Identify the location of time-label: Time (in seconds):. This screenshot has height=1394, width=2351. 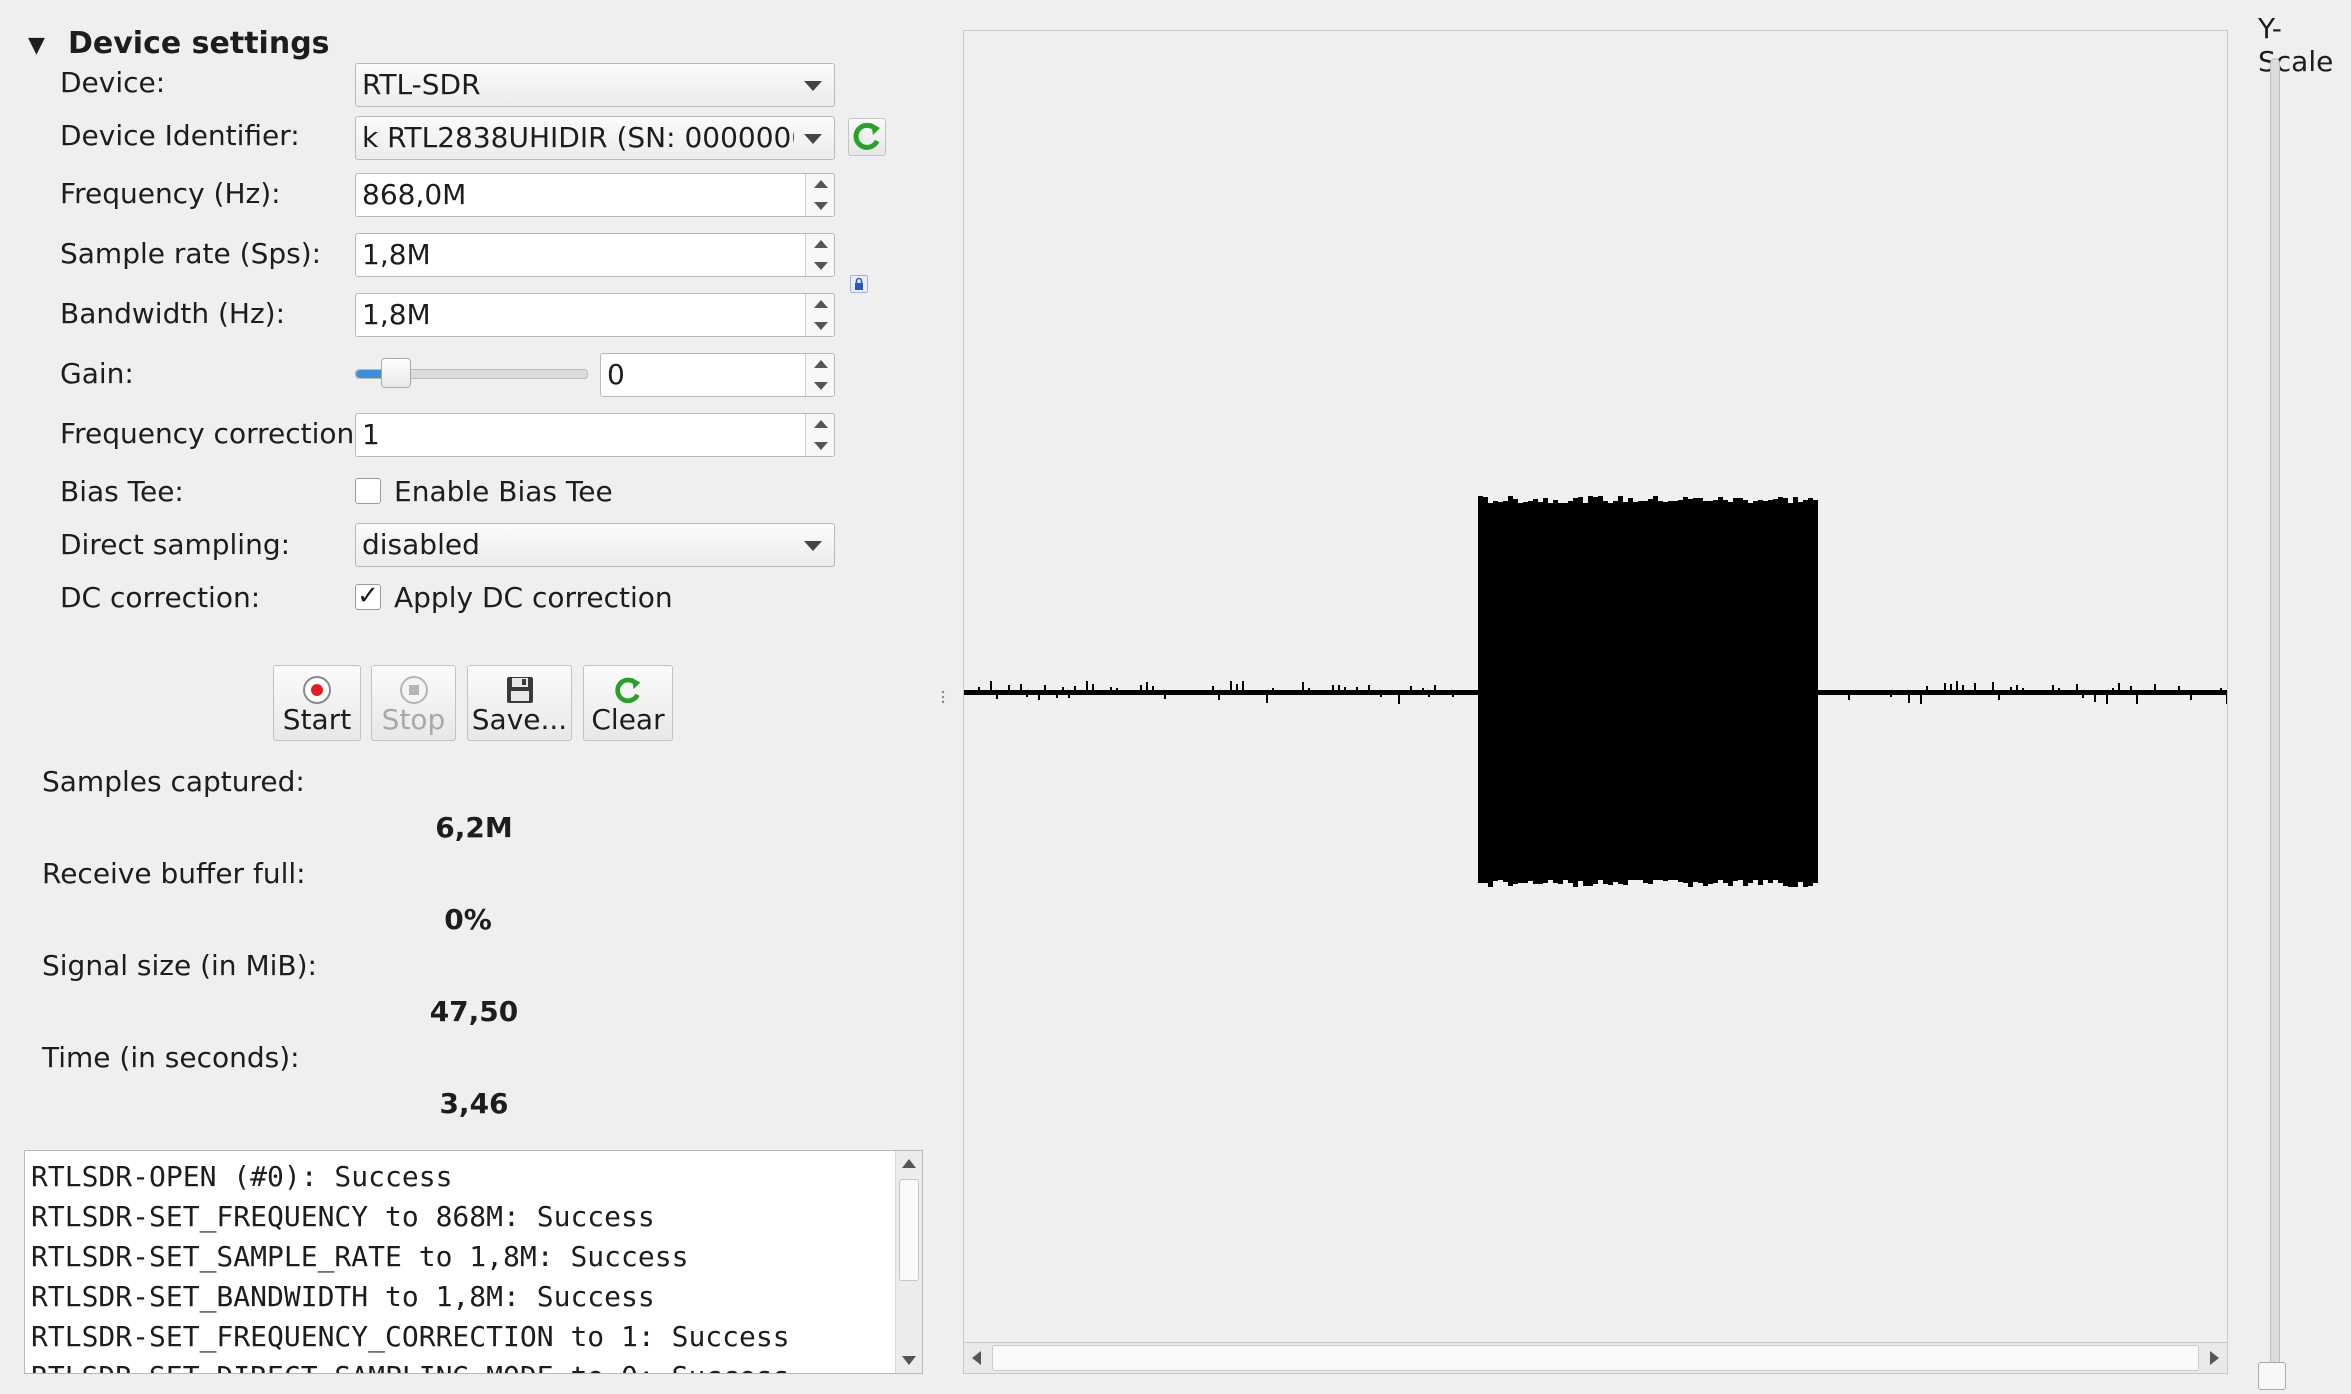
(171, 1057).